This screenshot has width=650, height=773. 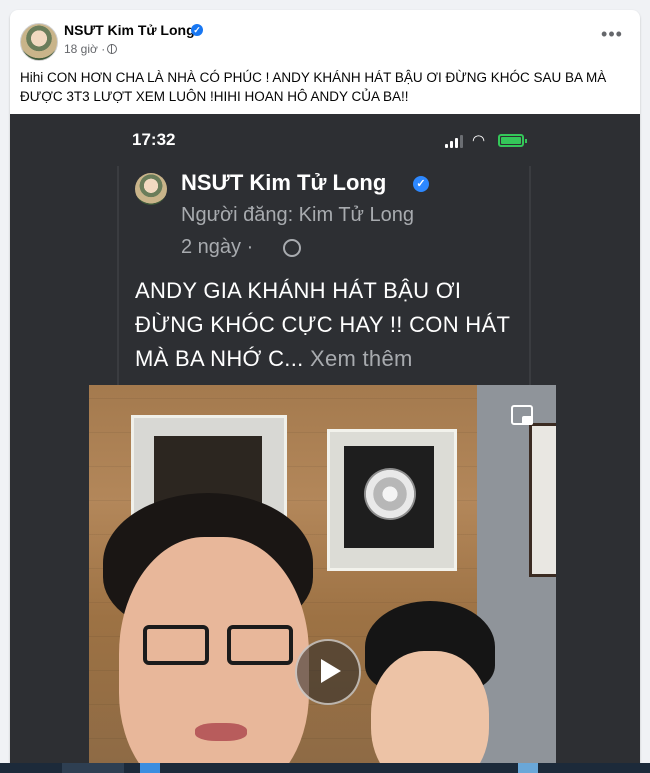 I want to click on inner-author-avatar, so click(x=151, y=189).